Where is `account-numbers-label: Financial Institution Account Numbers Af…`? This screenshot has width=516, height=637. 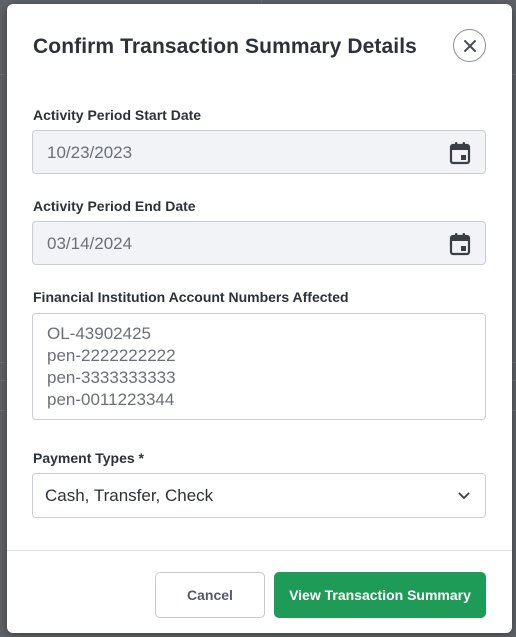
account-numbers-label: Financial Institution Account Numbers Af… is located at coordinates (191, 297).